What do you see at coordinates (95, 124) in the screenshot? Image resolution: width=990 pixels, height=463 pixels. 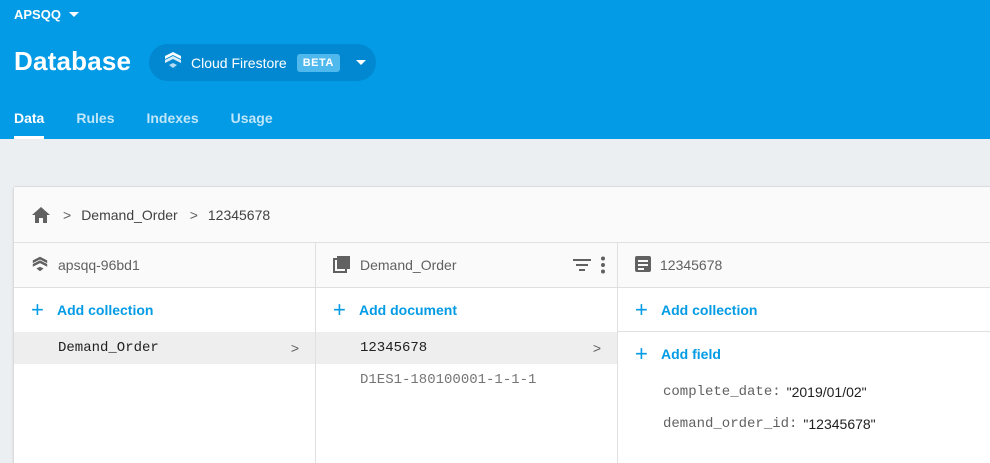 I see `tab-rules: Rules` at bounding box center [95, 124].